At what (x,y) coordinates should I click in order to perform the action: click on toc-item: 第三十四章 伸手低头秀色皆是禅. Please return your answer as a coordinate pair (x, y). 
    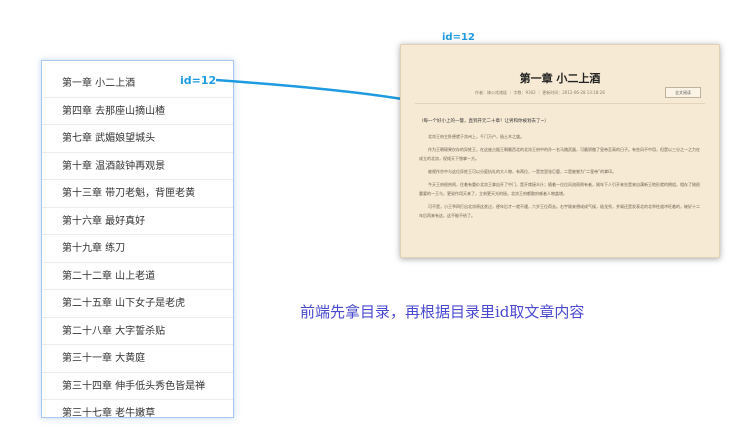
    Looking at the image, I should click on (137, 386).